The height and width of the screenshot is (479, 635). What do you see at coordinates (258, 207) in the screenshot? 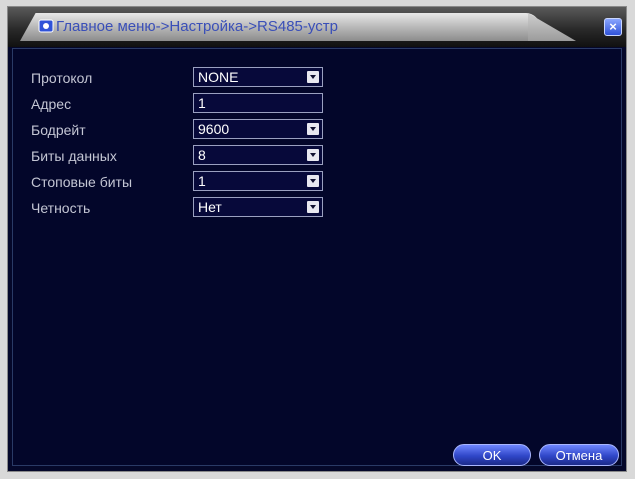
I see `parity-dropdown: Нет` at bounding box center [258, 207].